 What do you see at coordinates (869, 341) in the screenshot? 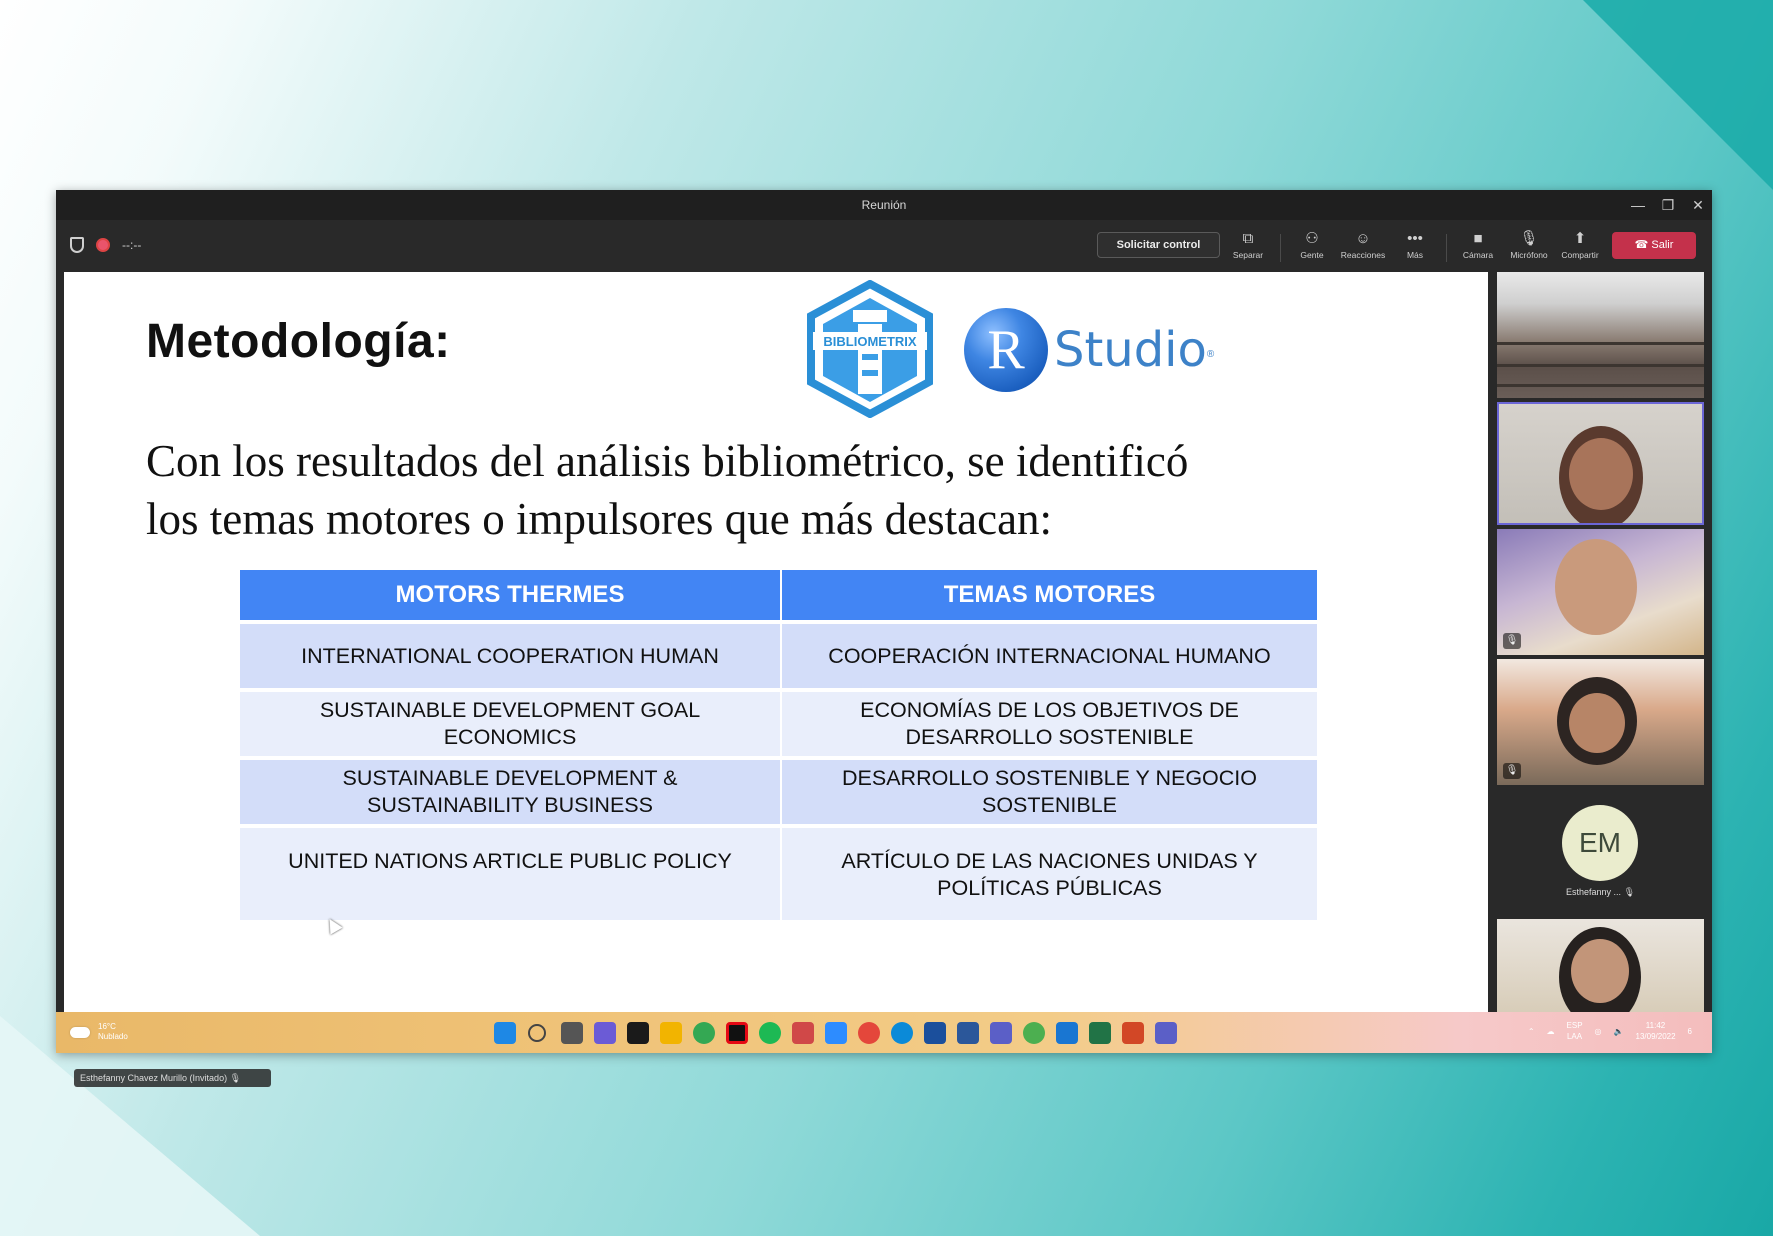
I see `bibliometrix-logo-text: BIBLIOMETRIX` at bounding box center [869, 341].